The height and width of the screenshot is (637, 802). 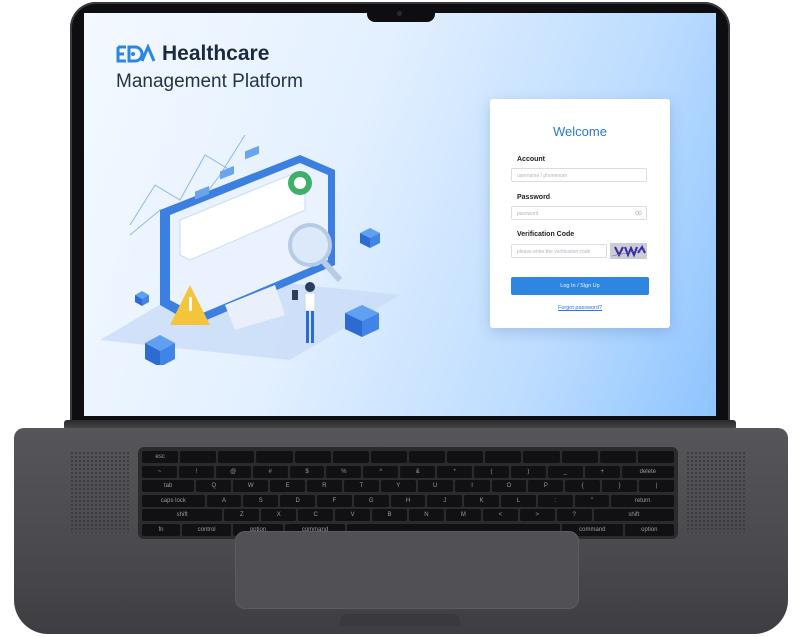 I want to click on key-g: G, so click(x=371, y=500).